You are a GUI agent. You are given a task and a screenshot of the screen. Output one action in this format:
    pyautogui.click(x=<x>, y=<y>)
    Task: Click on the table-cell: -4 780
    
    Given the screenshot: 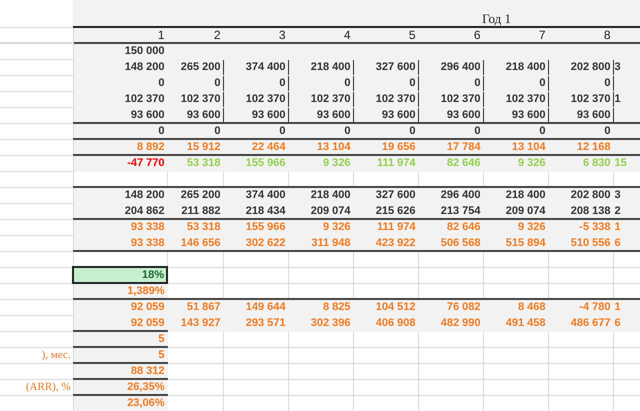 What is the action you would take?
    pyautogui.click(x=580, y=307)
    